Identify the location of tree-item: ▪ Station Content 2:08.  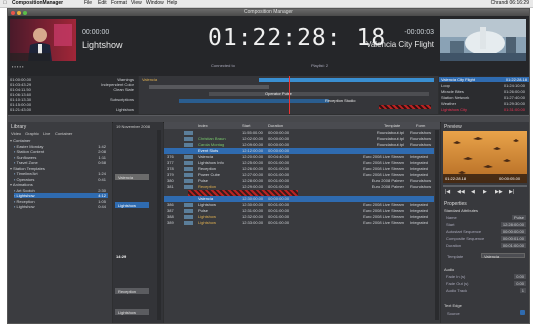
(61, 151).